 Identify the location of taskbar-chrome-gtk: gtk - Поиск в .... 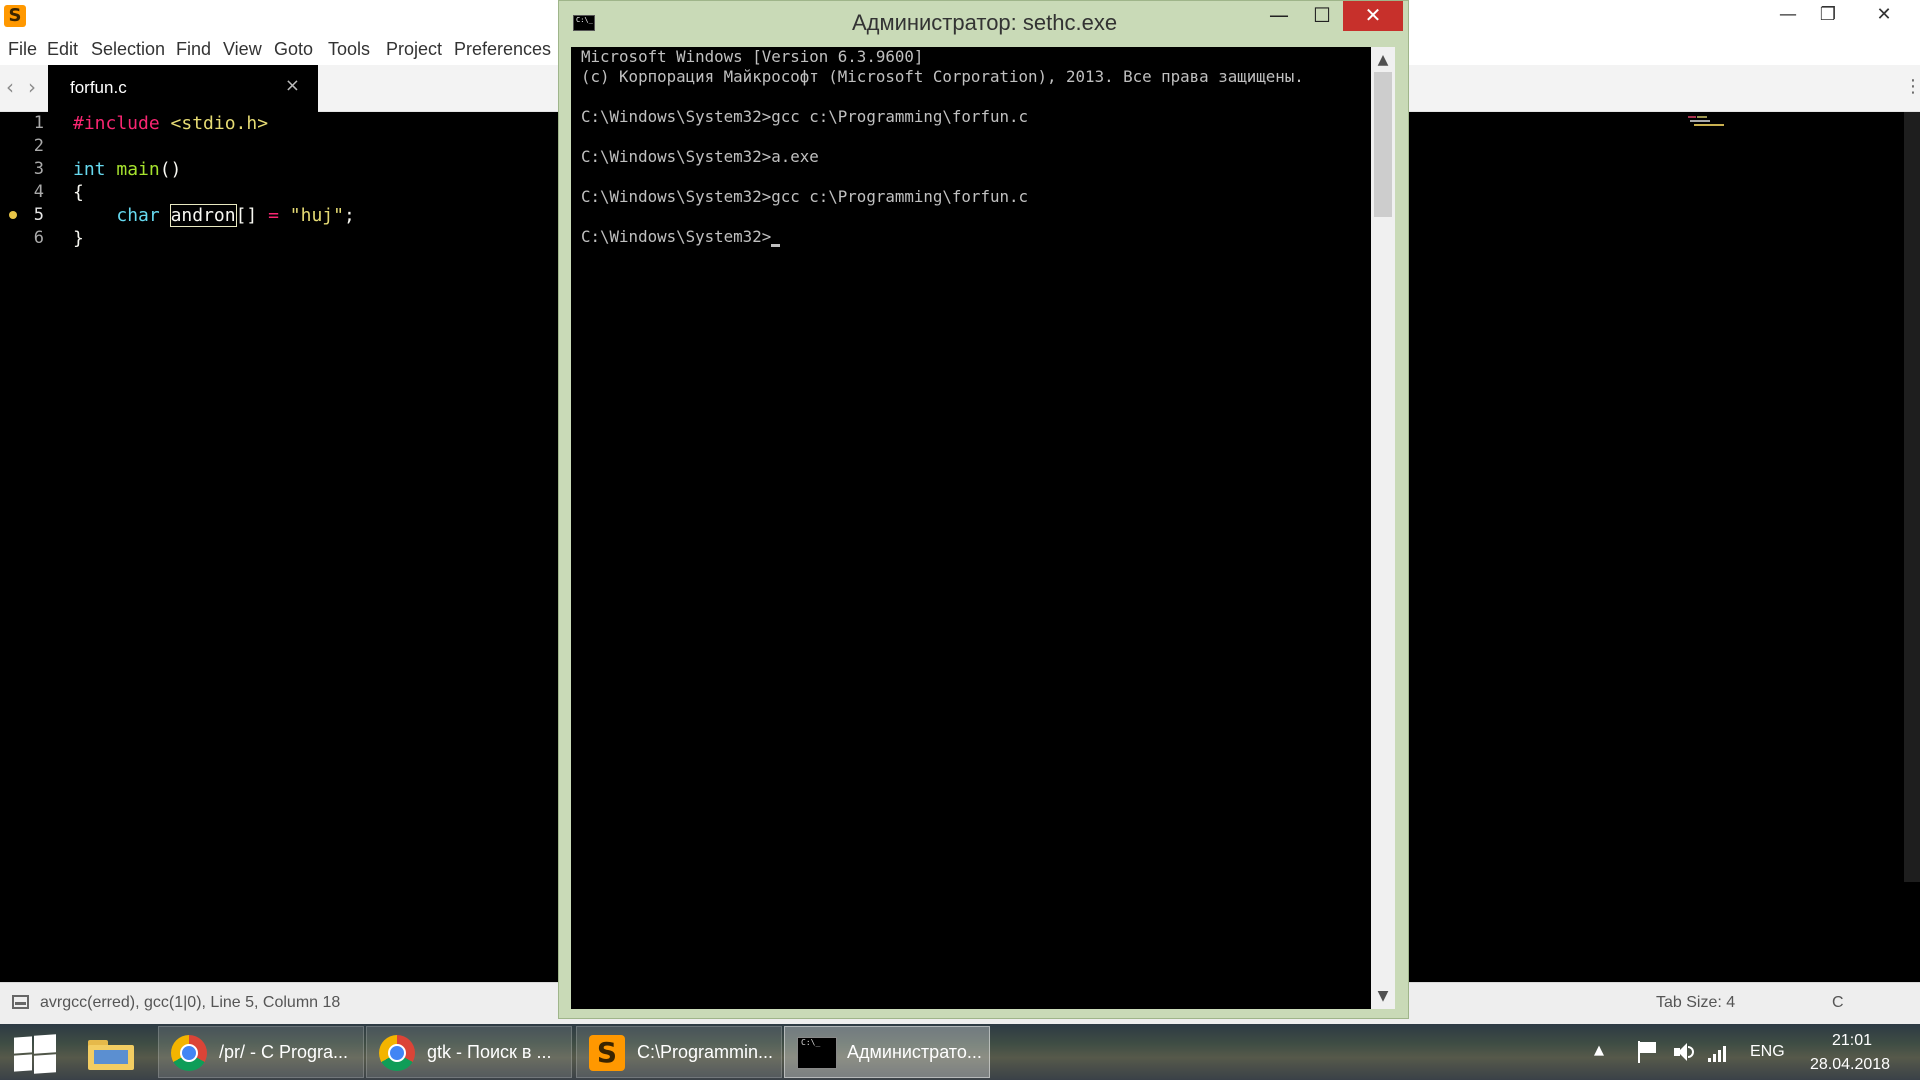
(469, 1052).